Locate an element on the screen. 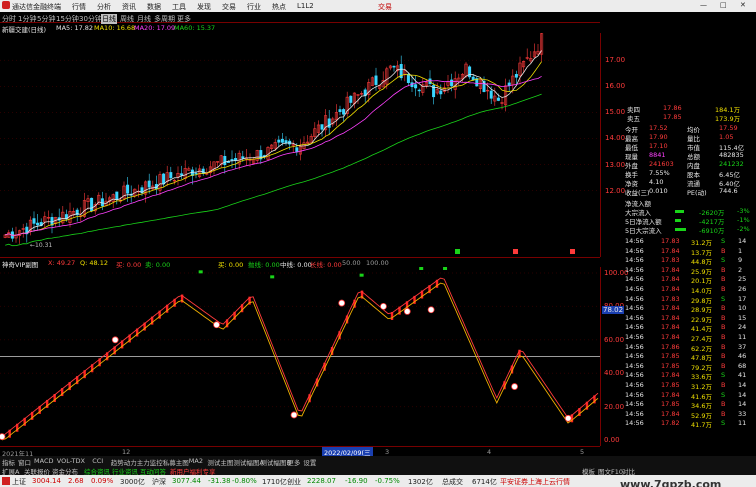 Image resolution: width=756 pixels, height=487 pixels. tick-volume: 31.2万 is located at coordinates (701, 387).